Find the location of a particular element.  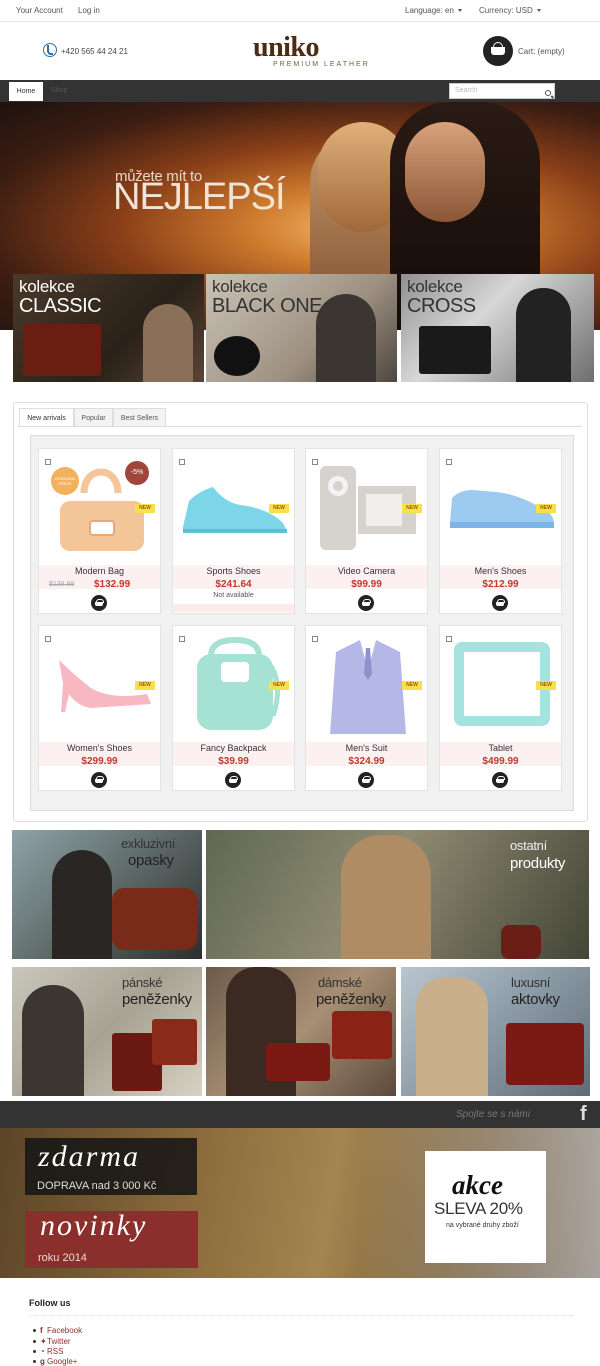

banner-belts: exkluzivní opasky is located at coordinates (107, 894).